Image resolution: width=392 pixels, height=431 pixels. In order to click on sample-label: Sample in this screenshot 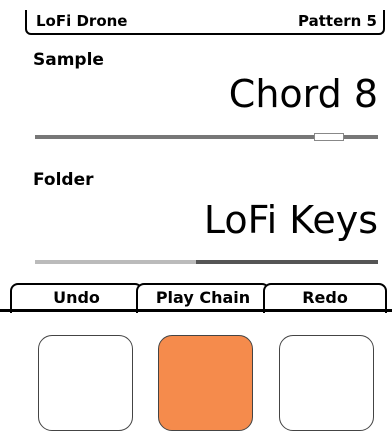, I will do `click(68, 60)`.